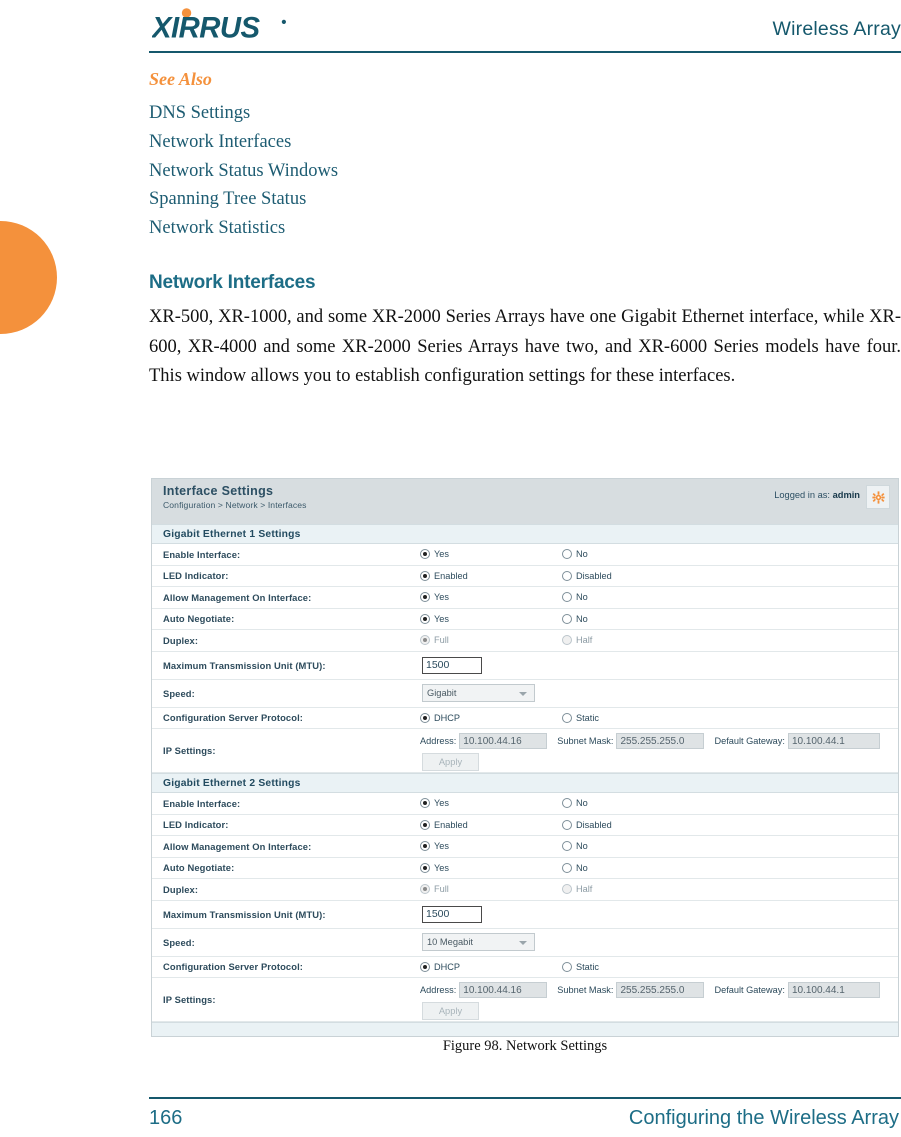 The image size is (901, 1137). What do you see at coordinates (452, 914) in the screenshot?
I see `mtu-input-2: 1500` at bounding box center [452, 914].